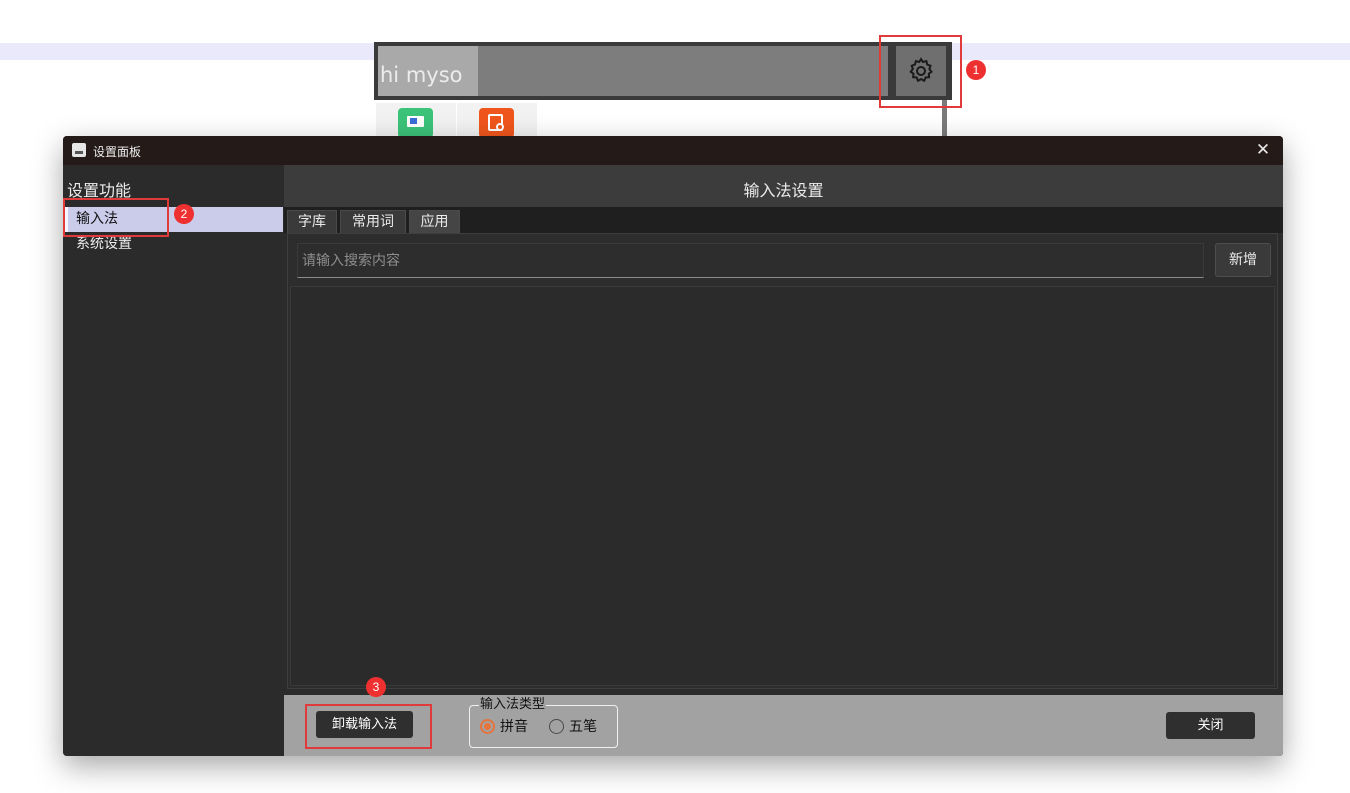 This screenshot has height=793, width=1350. Describe the element at coordinates (633, 71) in the screenshot. I see `ime-input-field: hi myso` at that location.